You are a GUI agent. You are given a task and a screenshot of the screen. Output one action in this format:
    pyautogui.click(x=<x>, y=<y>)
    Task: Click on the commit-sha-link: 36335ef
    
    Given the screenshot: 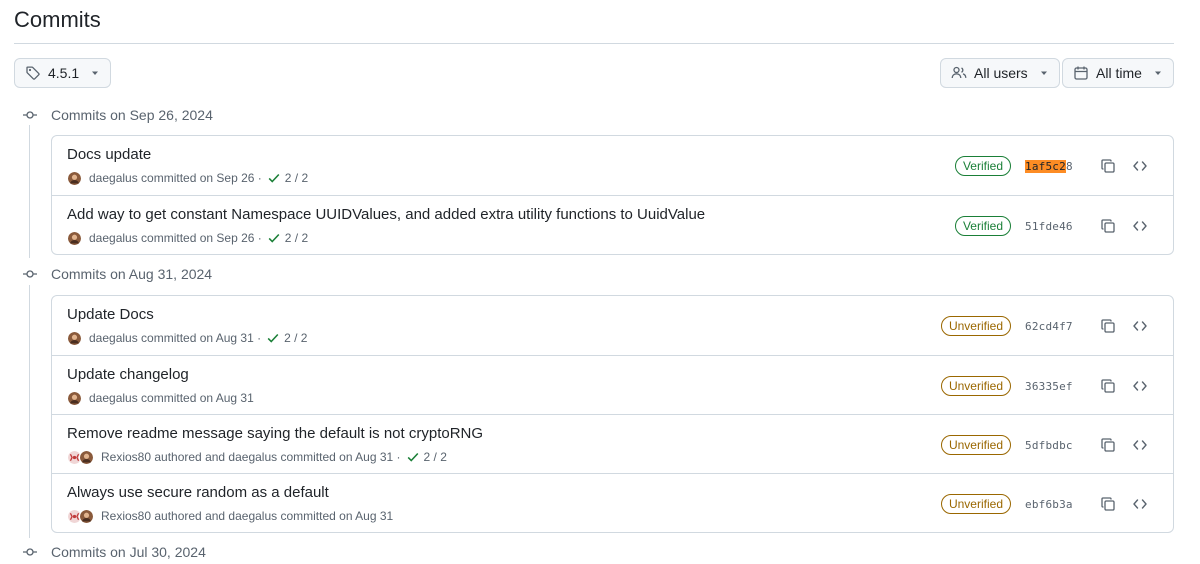 What is the action you would take?
    pyautogui.click(x=1056, y=386)
    